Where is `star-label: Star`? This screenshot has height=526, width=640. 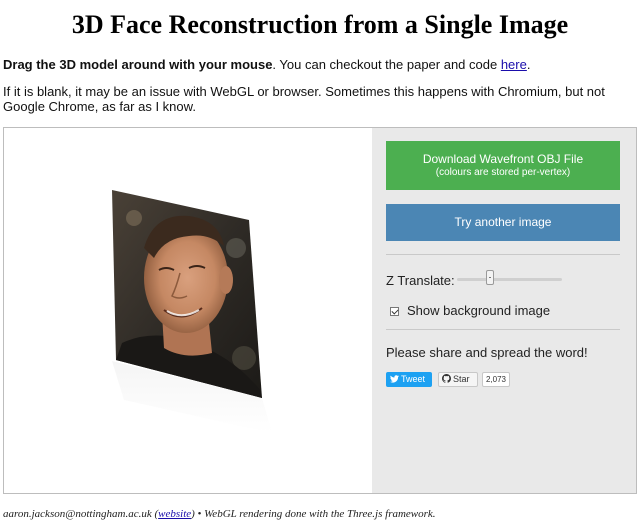 star-label: Star is located at coordinates (461, 379).